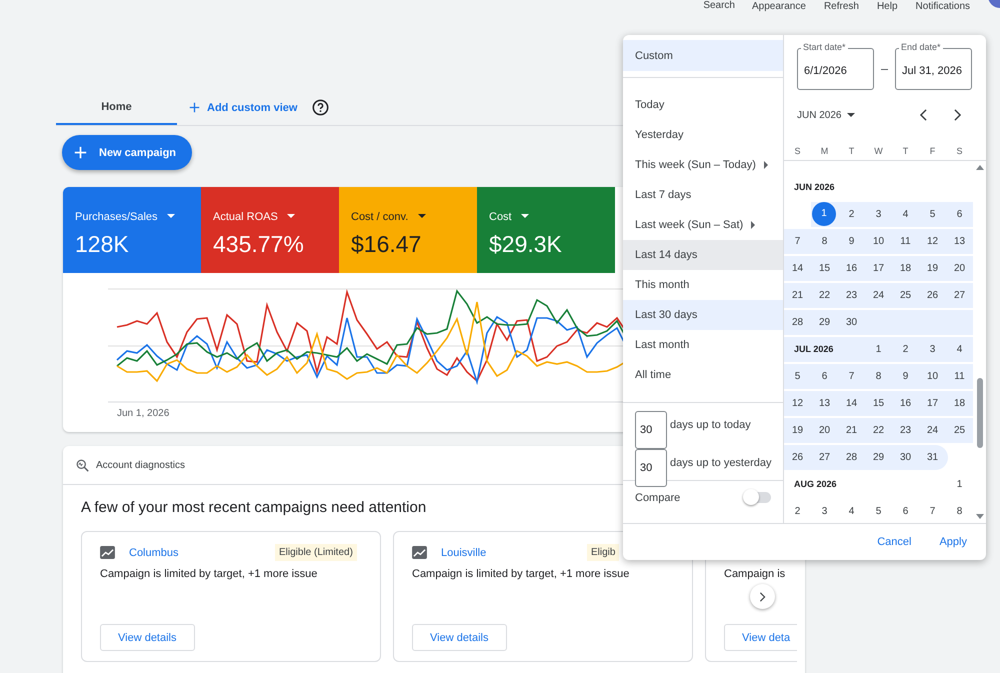 The height and width of the screenshot is (673, 1000). I want to click on preset-option: This week (Sun – Today), so click(703, 165).